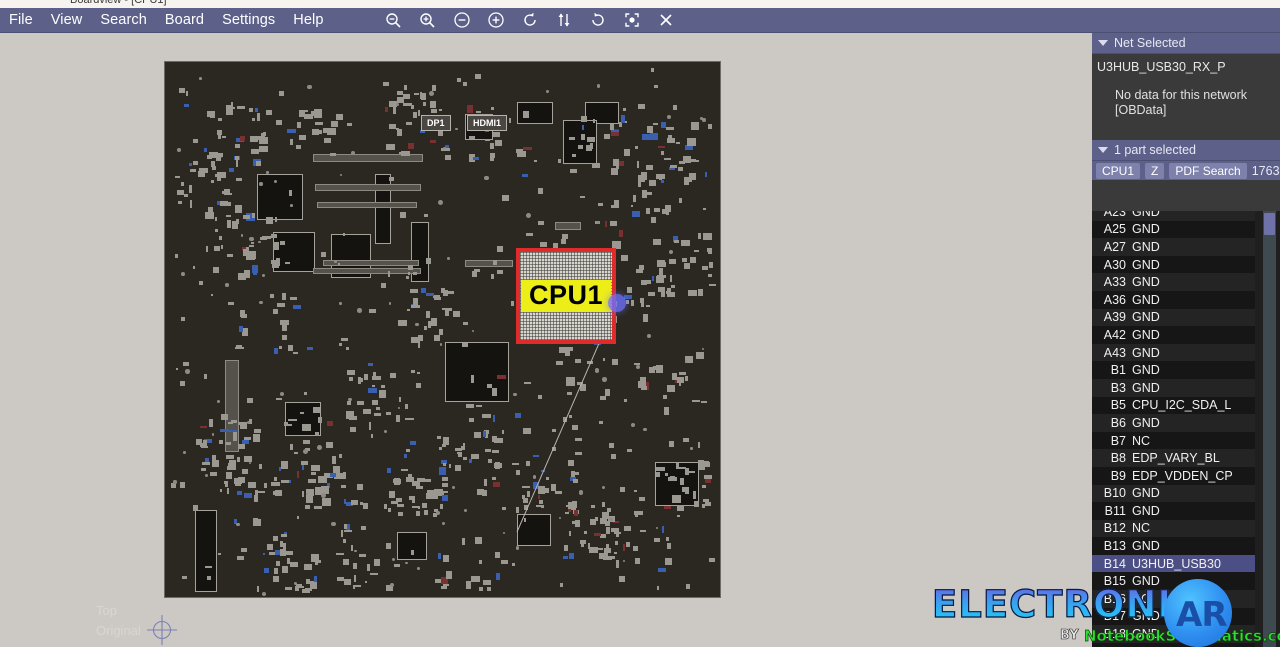 Image resolution: width=1280 pixels, height=647 pixels. What do you see at coordinates (1173, 546) in the screenshot?
I see `pin-row: B13 GND` at bounding box center [1173, 546].